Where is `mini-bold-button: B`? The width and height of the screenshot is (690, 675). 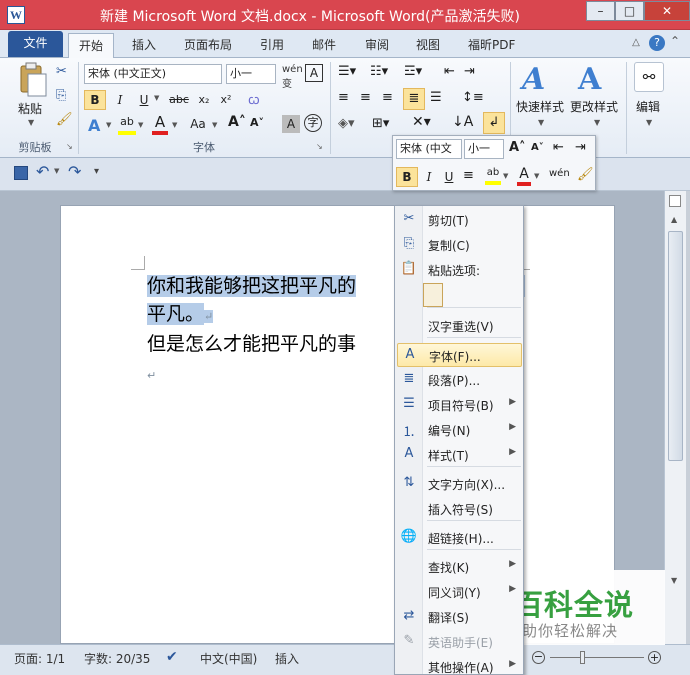
mini-bold-button: B is located at coordinates (407, 177).